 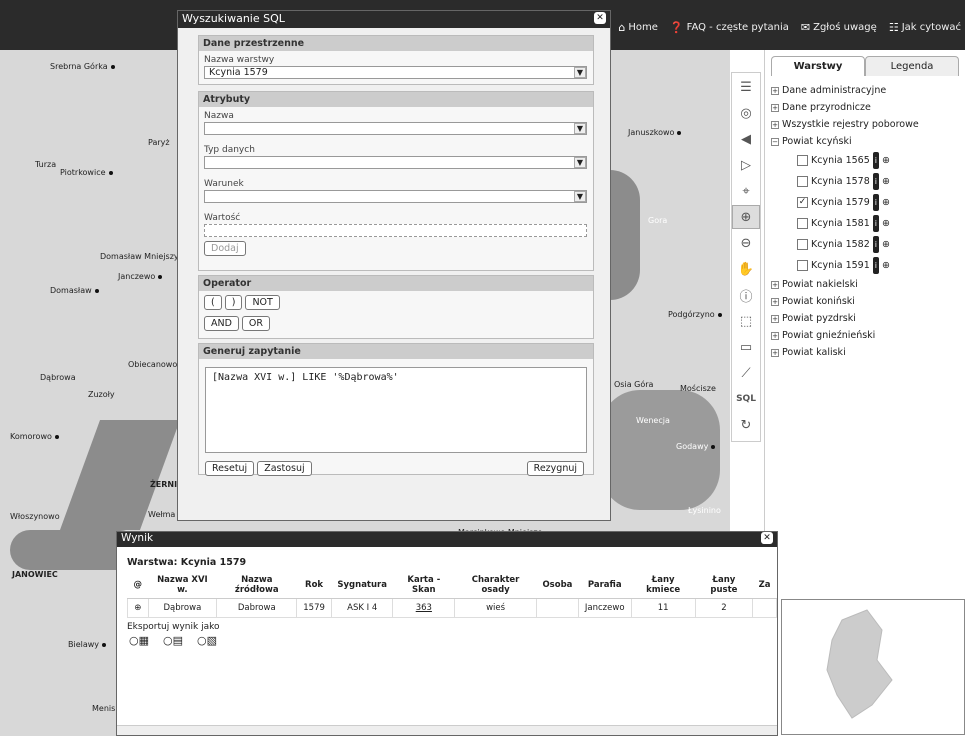 What do you see at coordinates (746, 295) in the screenshot?
I see `info-icon: ⓘ` at bounding box center [746, 295].